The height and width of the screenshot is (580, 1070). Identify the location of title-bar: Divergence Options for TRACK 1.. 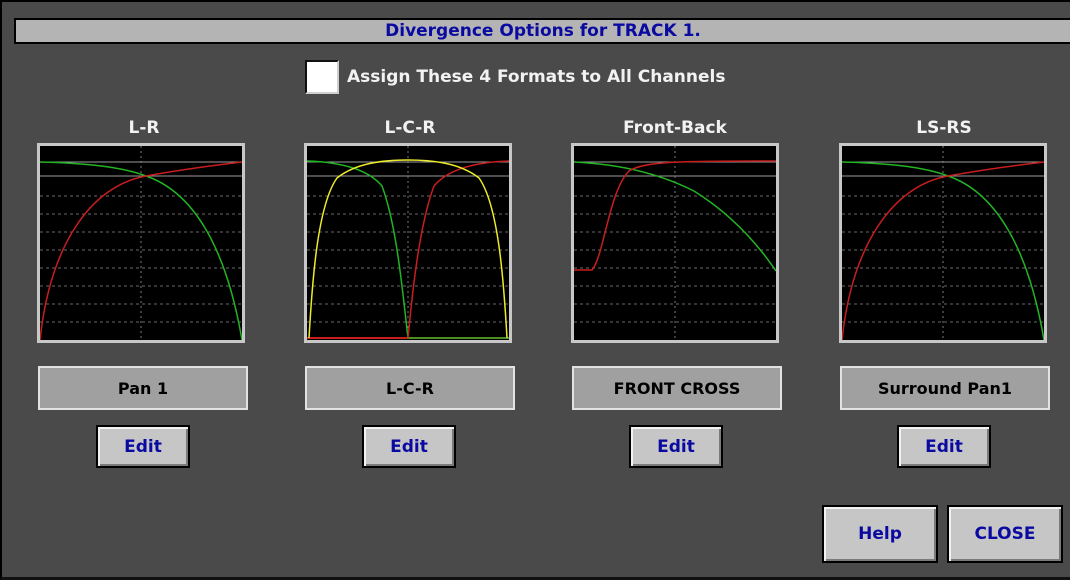
(542, 31).